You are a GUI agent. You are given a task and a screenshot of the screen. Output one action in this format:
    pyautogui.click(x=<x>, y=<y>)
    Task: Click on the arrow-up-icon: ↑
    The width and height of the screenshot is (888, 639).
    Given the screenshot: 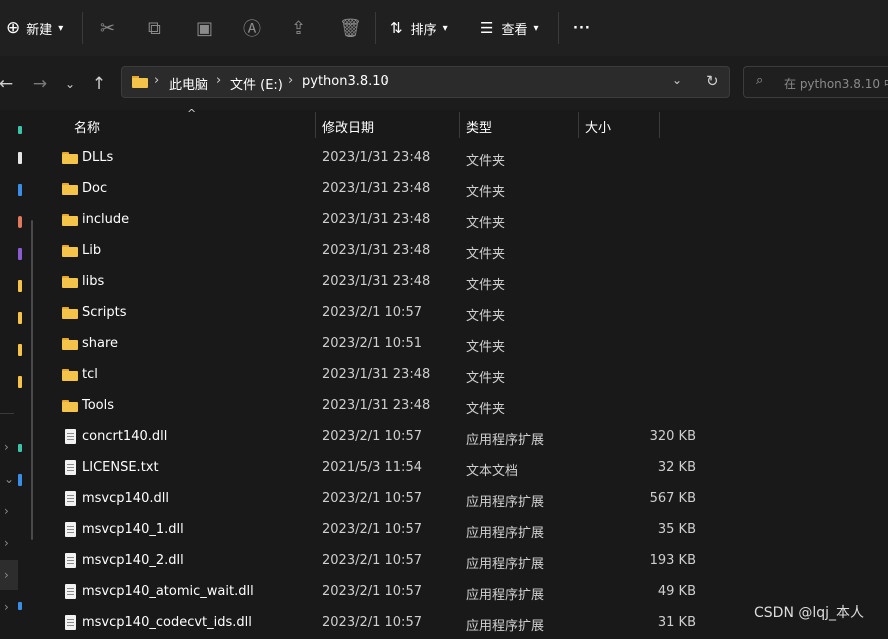 What is the action you would take?
    pyautogui.click(x=99, y=84)
    